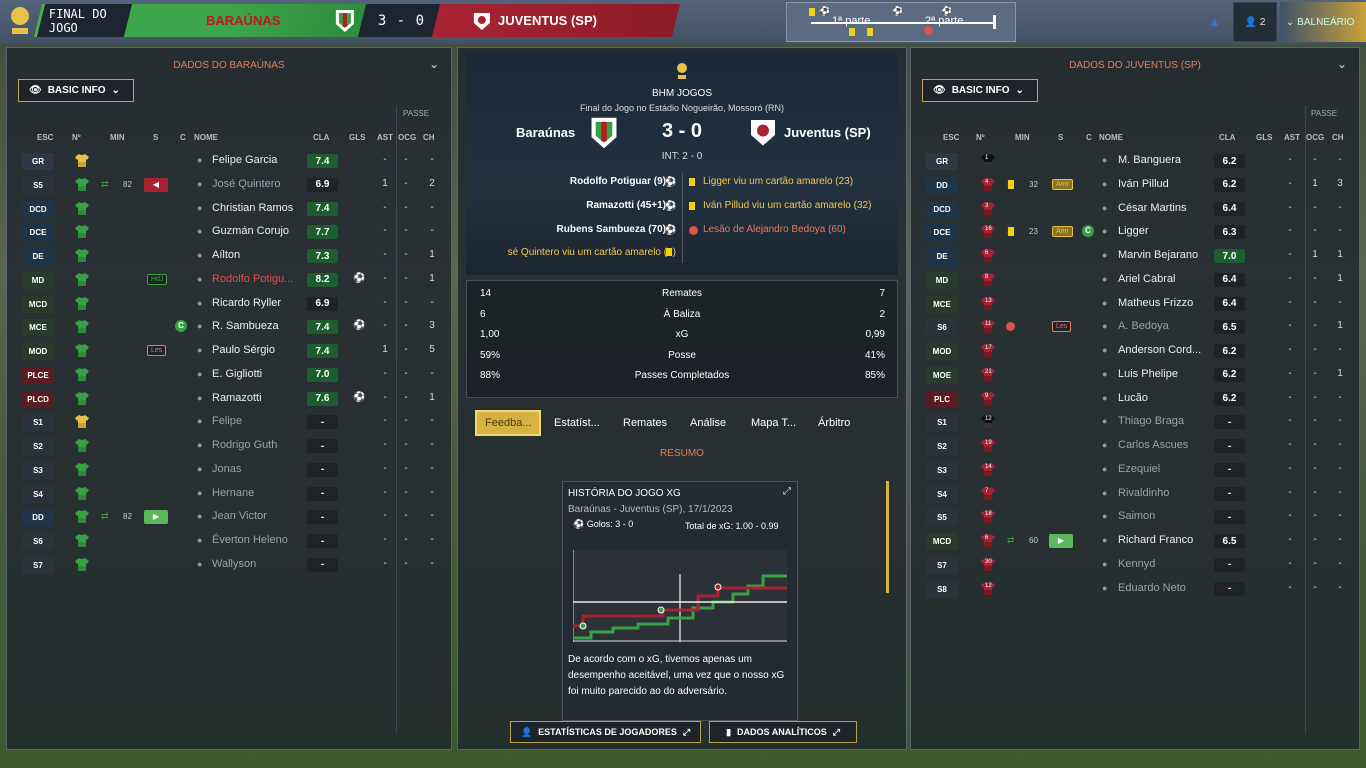 The height and width of the screenshot is (768, 1366). What do you see at coordinates (1136, 516) in the screenshot?
I see `player-name: Saimon` at bounding box center [1136, 516].